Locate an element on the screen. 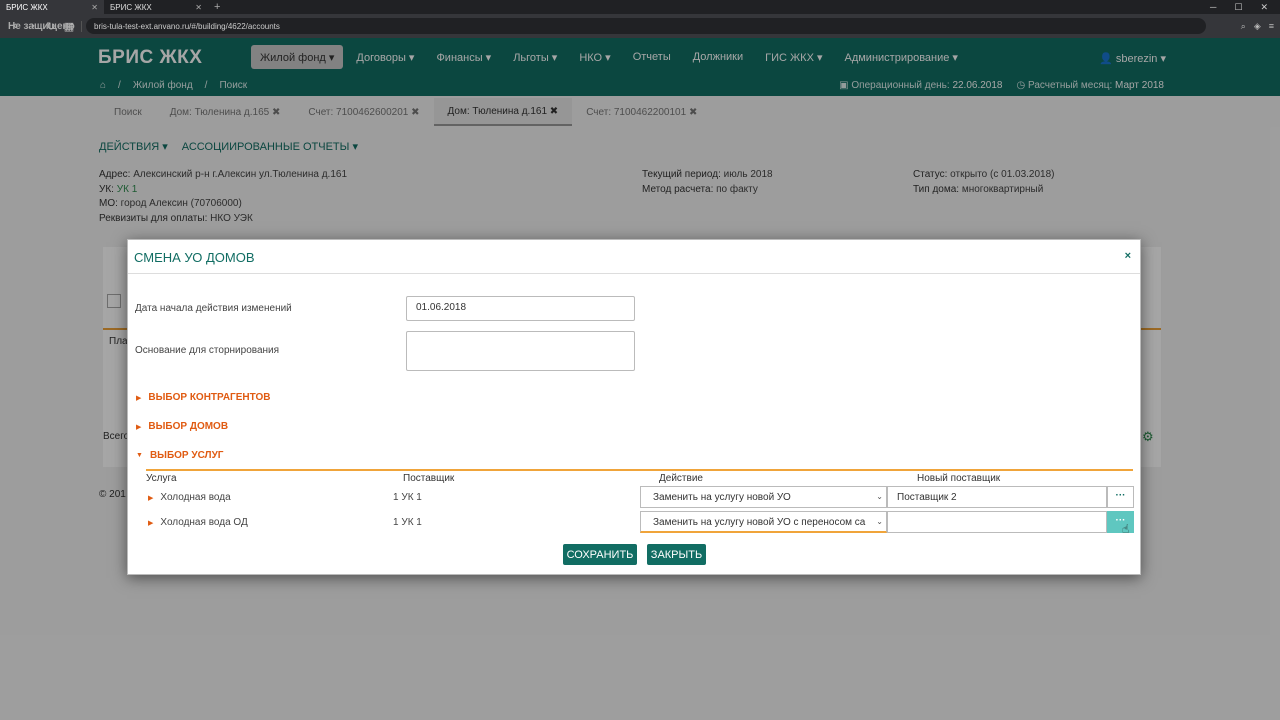  row-1-pick-provider-button: ··· is located at coordinates (1120, 497).